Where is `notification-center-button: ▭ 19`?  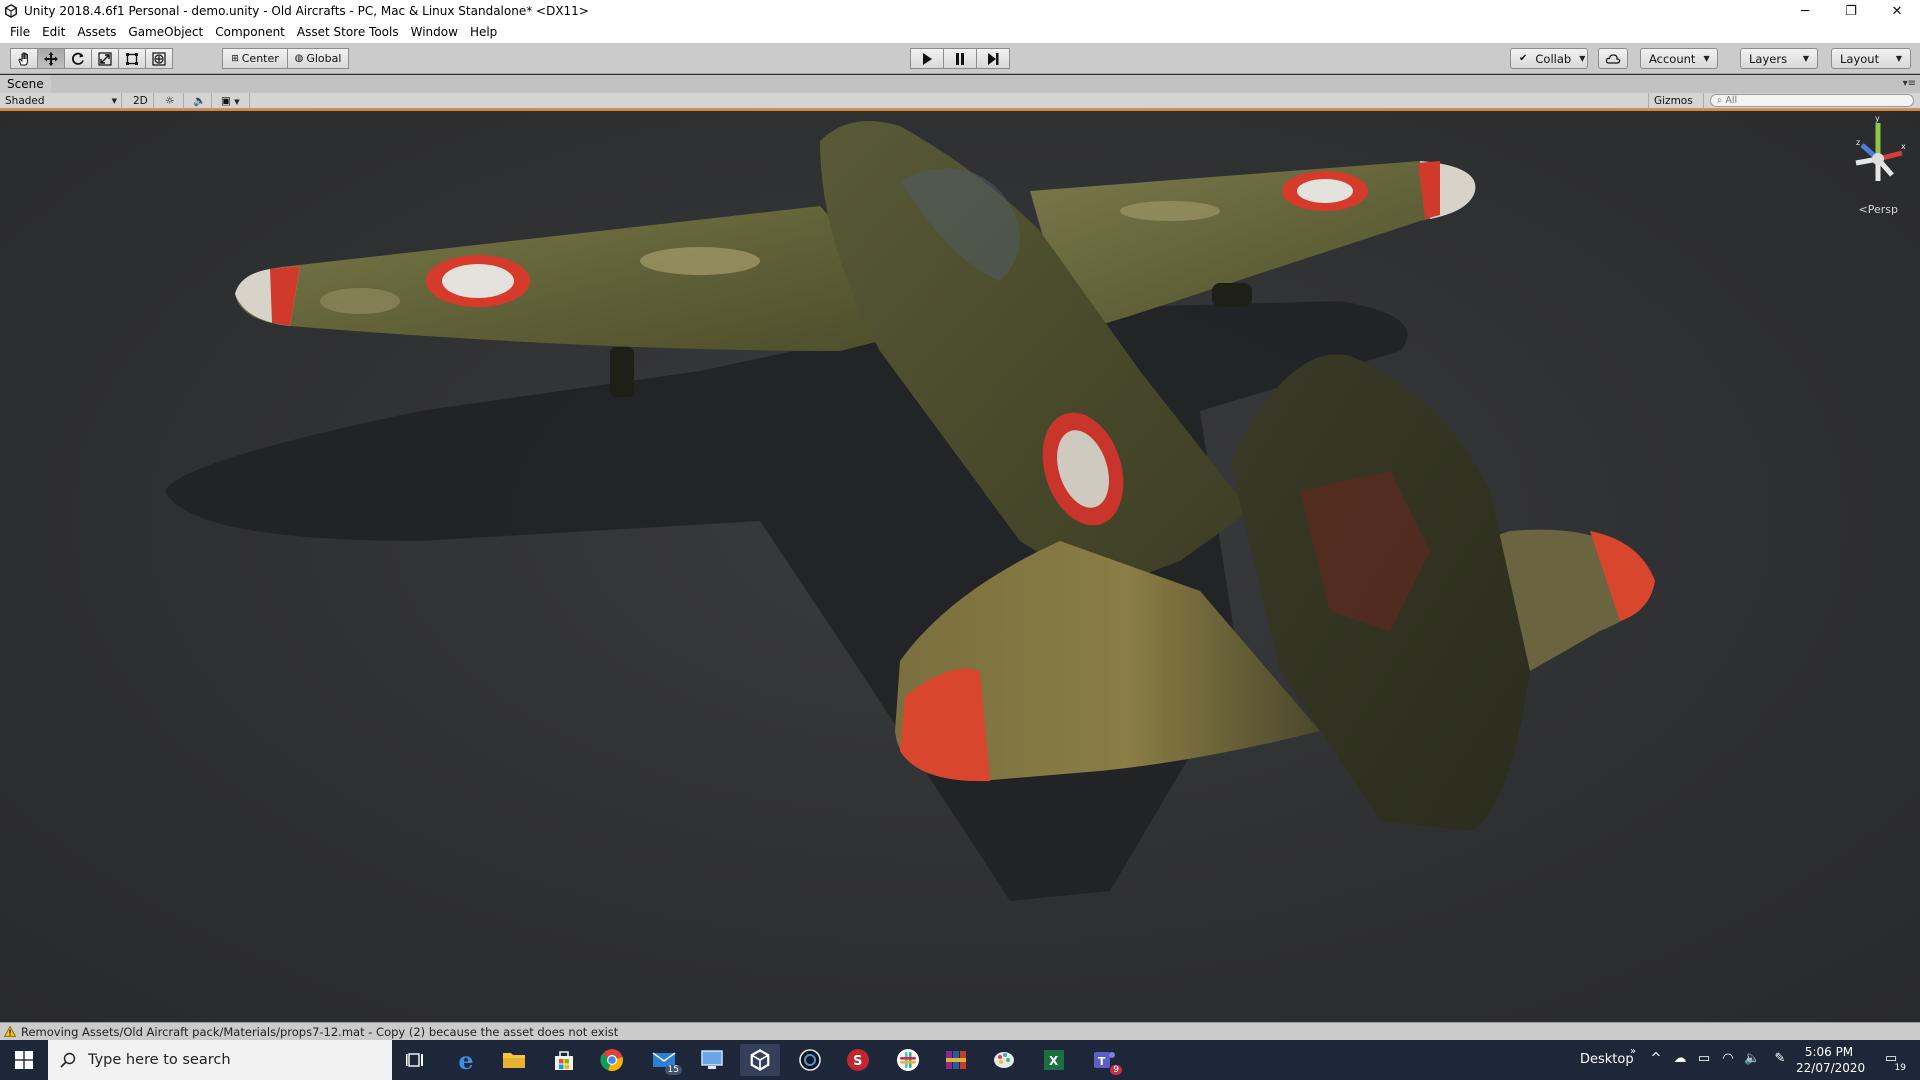
notification-center-button: ▭ 19 is located at coordinates (1892, 1062).